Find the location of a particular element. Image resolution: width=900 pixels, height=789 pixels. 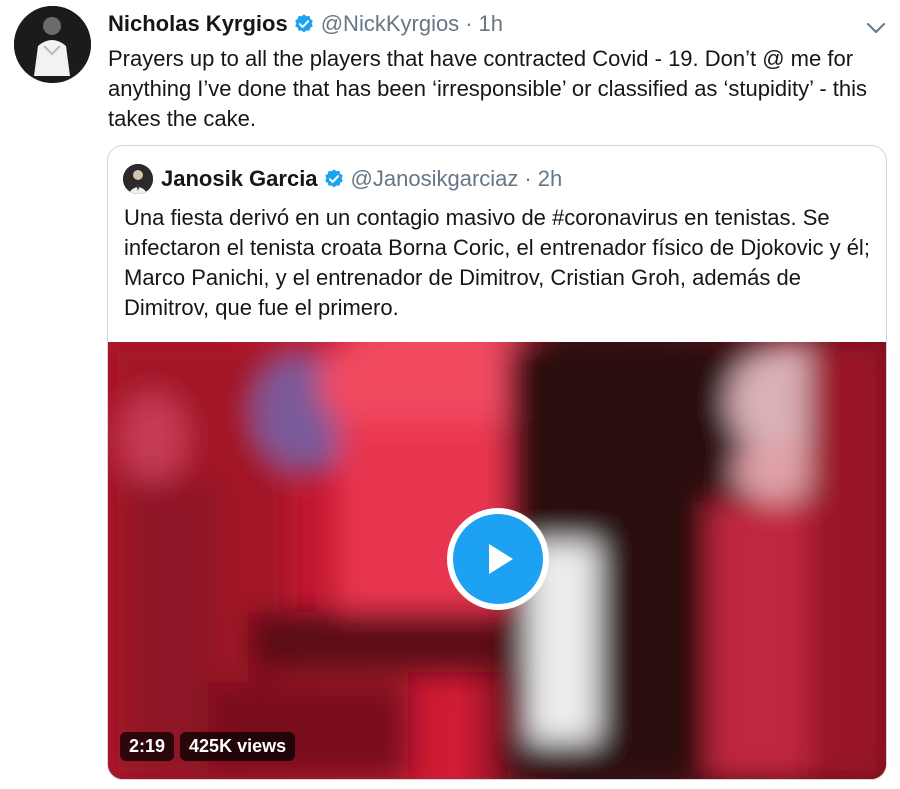

quoted-header: Janosik Garcia @Janosikgarciaz · 2h is located at coordinates (361, 179).